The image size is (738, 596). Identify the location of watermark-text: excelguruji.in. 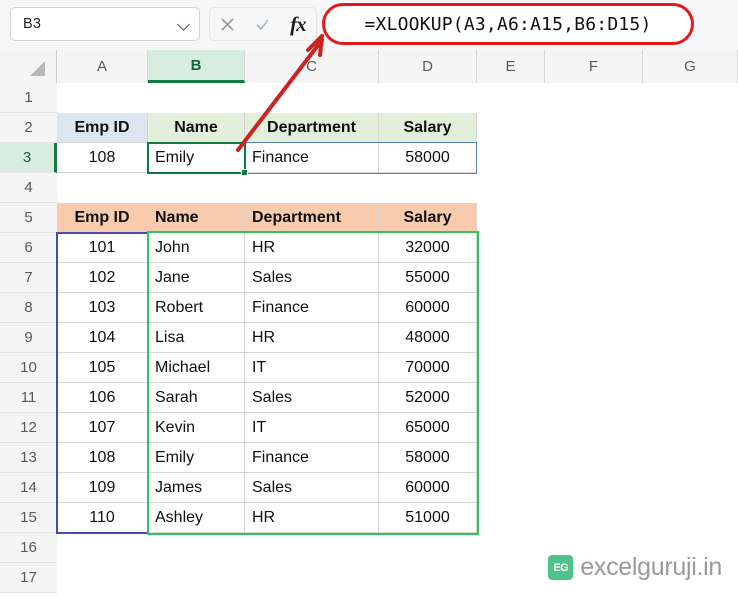
(651, 567).